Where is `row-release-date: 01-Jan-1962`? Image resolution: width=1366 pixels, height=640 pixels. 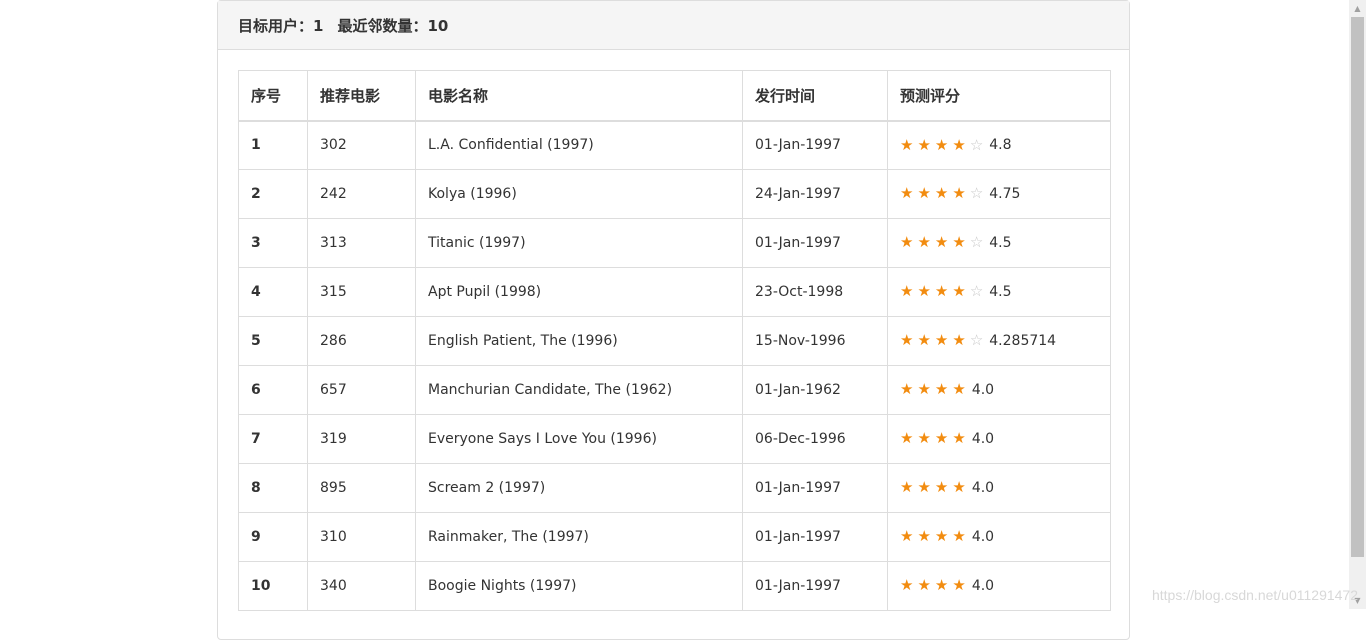
row-release-date: 01-Jan-1962 is located at coordinates (815, 390).